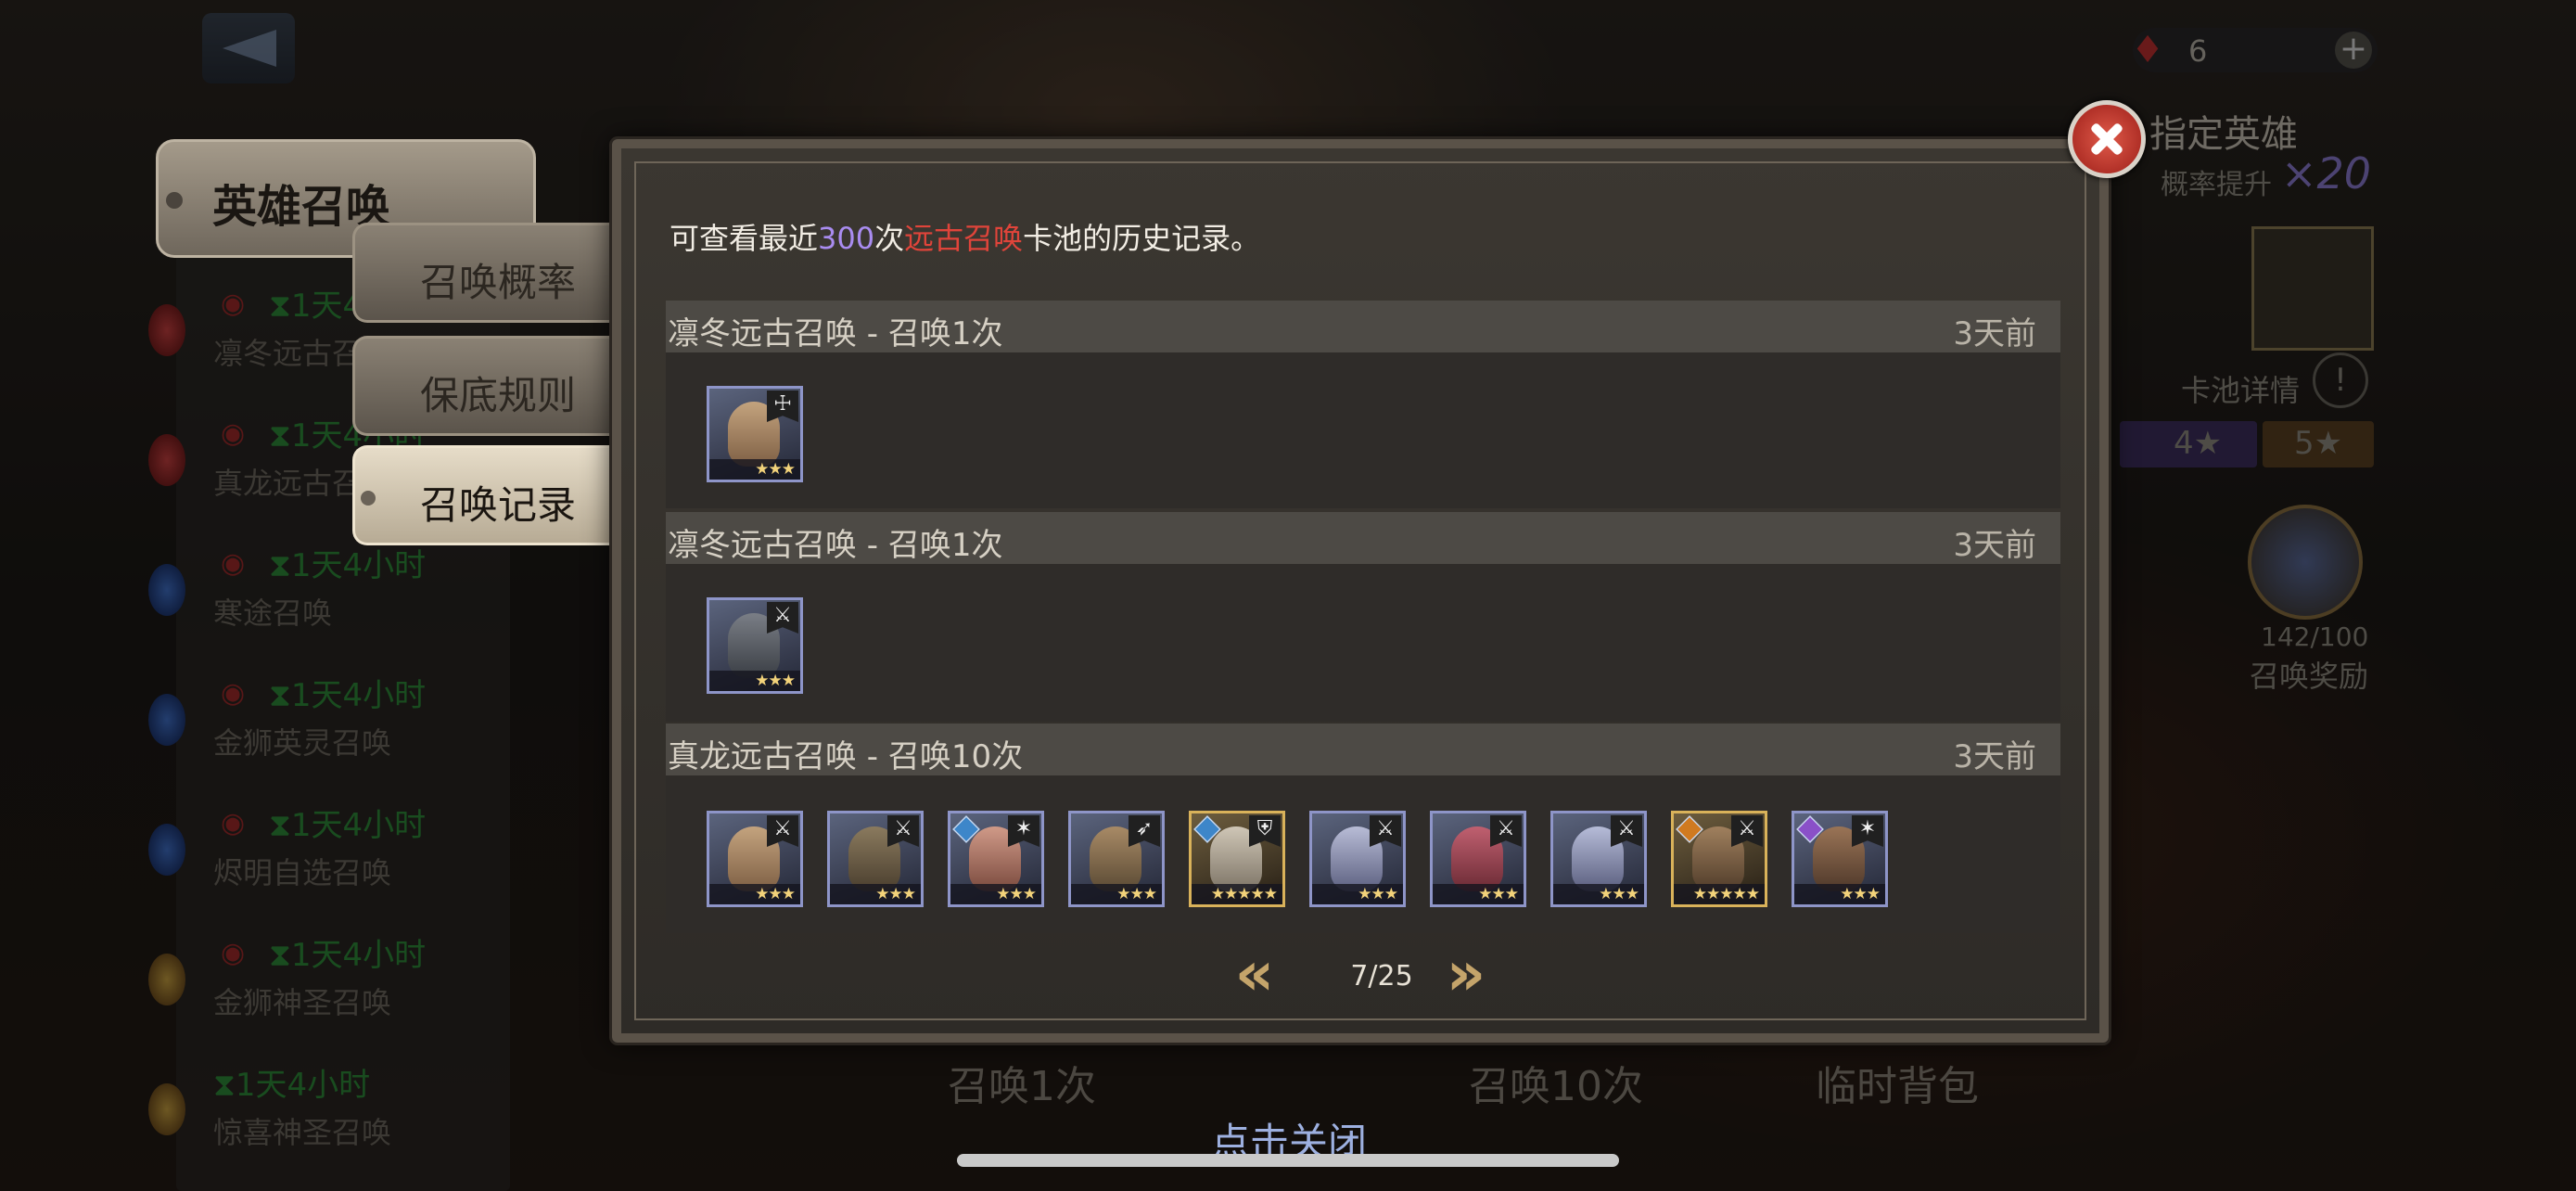 The height and width of the screenshot is (1191, 2576). Describe the element at coordinates (499, 283) in the screenshot. I see `tab-label: 召唤概率` at that location.